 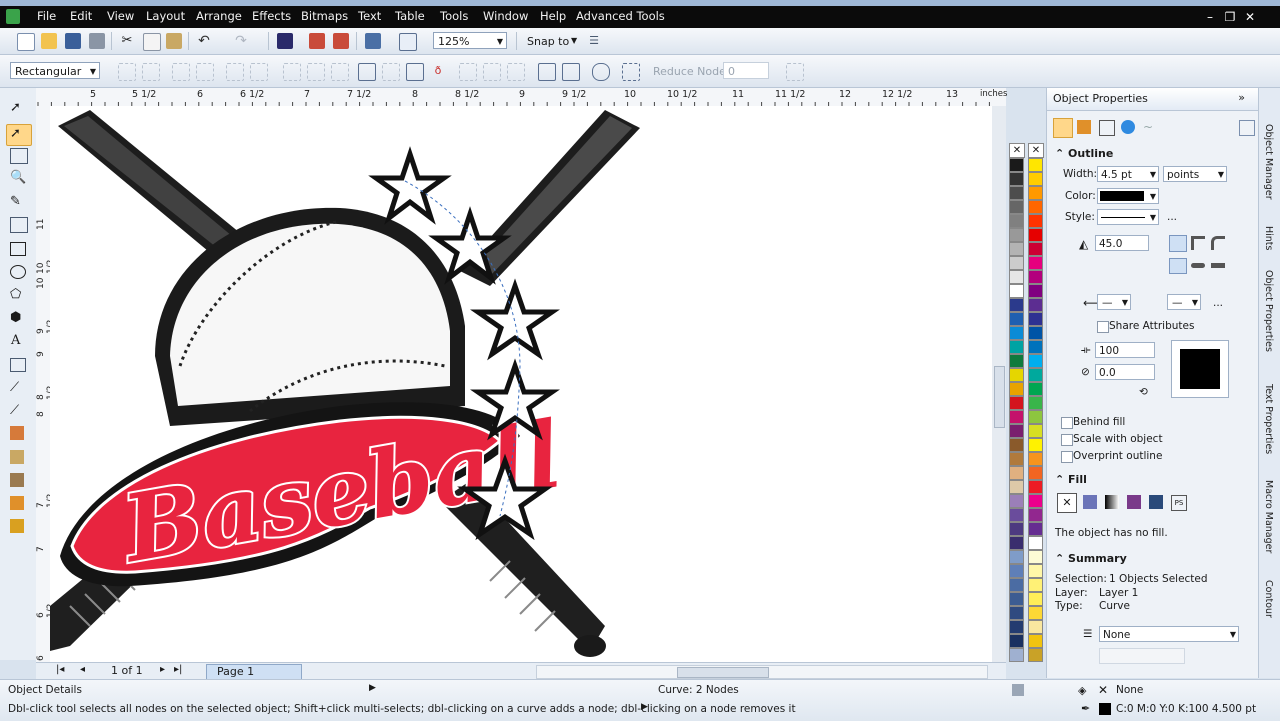 I want to click on fill-tool-icon, so click(x=17, y=503).